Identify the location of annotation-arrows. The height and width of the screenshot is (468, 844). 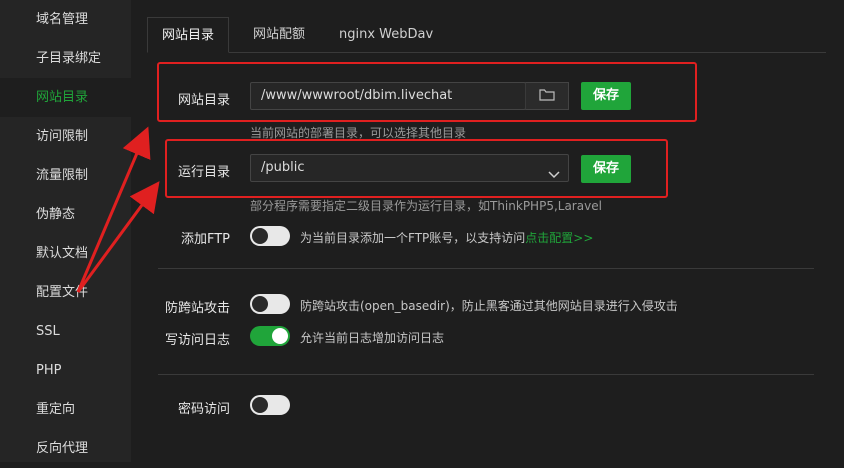
(118, 209).